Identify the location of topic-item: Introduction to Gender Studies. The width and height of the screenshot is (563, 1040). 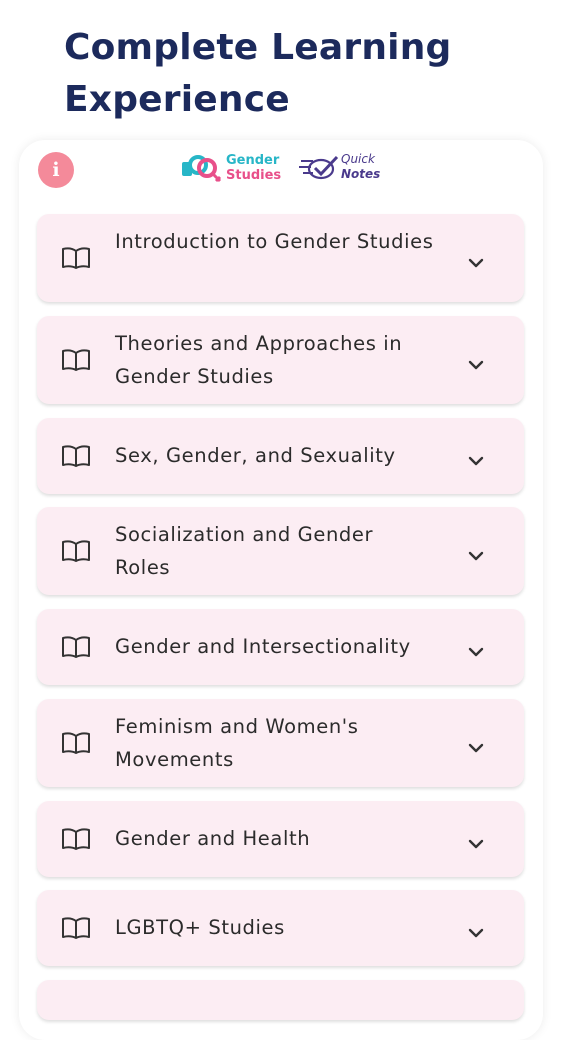
(280, 258).